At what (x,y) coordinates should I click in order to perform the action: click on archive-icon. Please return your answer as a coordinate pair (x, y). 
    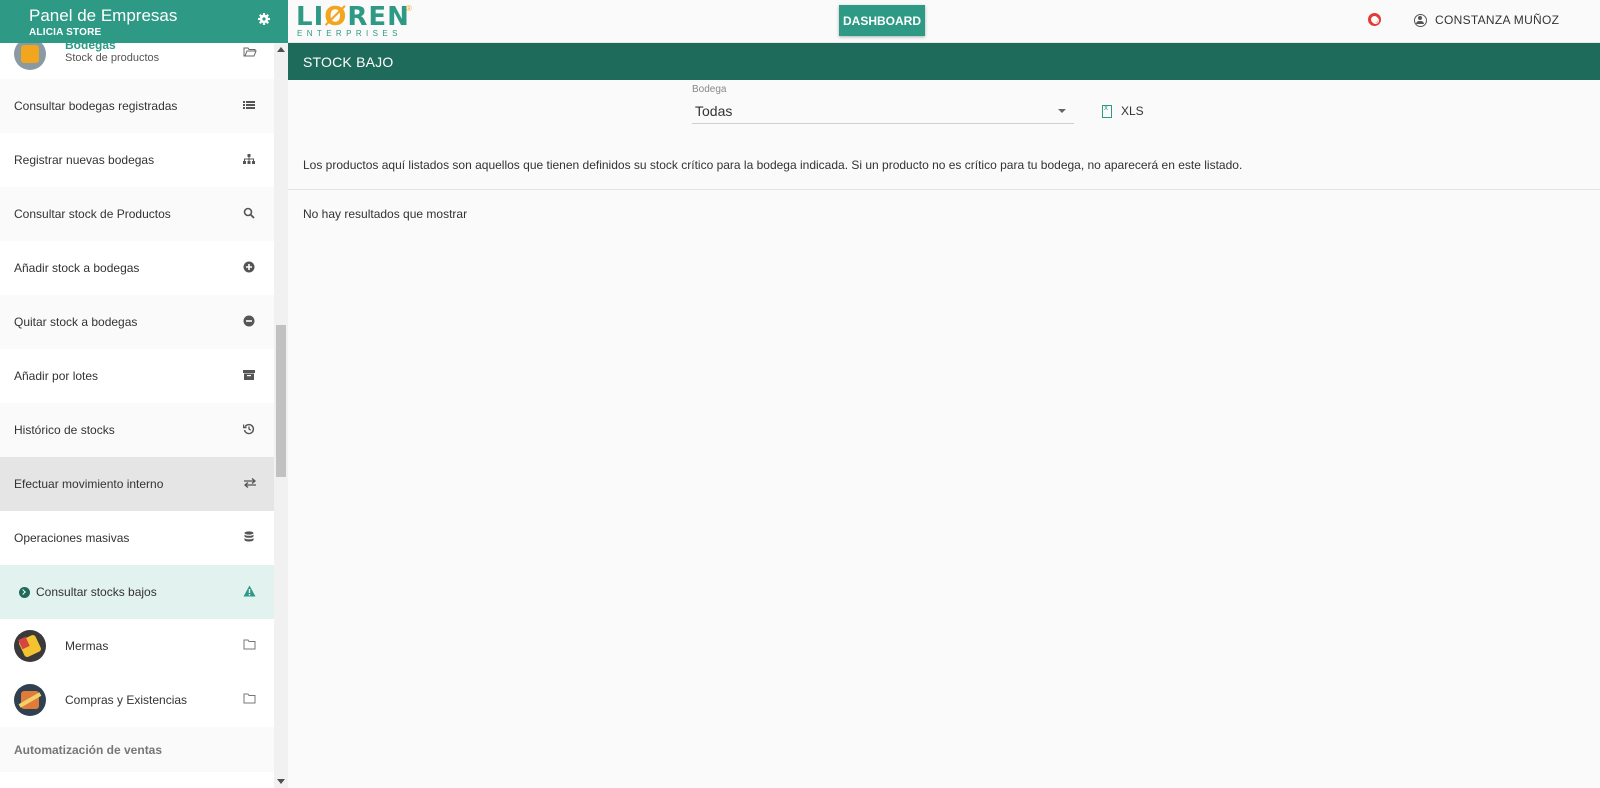
    Looking at the image, I should click on (250, 376).